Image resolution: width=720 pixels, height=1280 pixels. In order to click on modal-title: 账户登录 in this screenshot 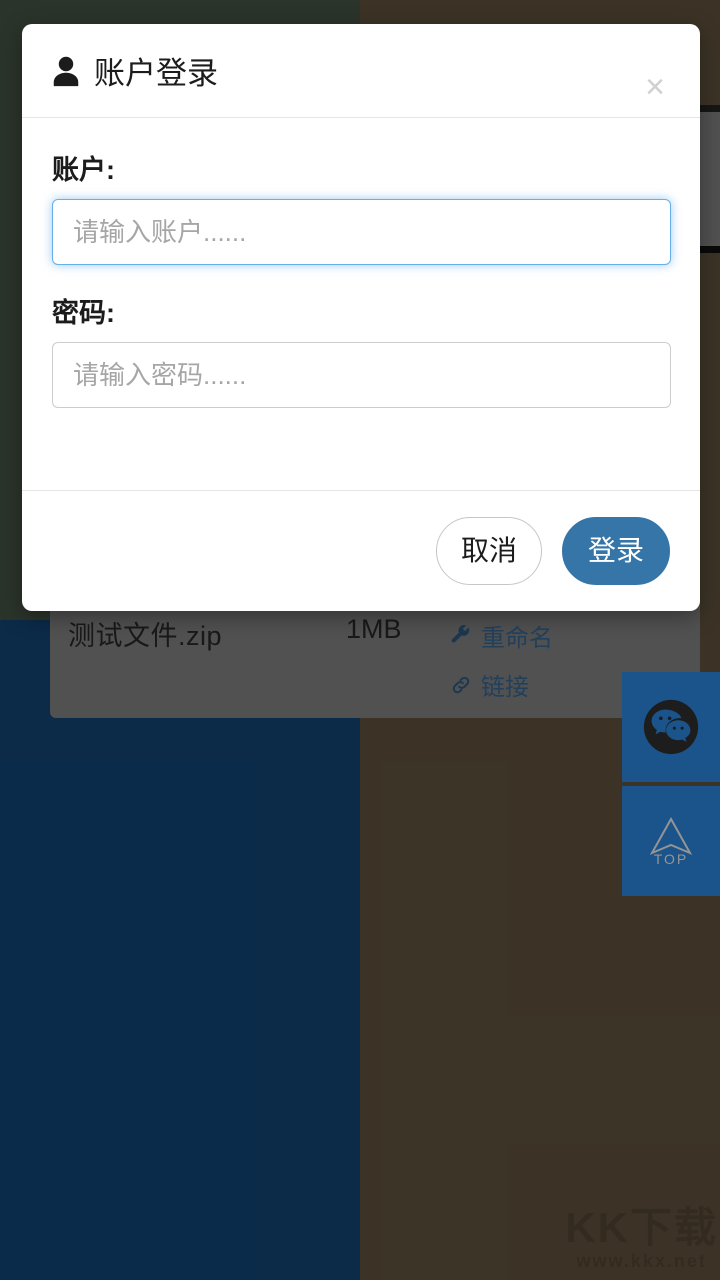, I will do `click(135, 70)`.